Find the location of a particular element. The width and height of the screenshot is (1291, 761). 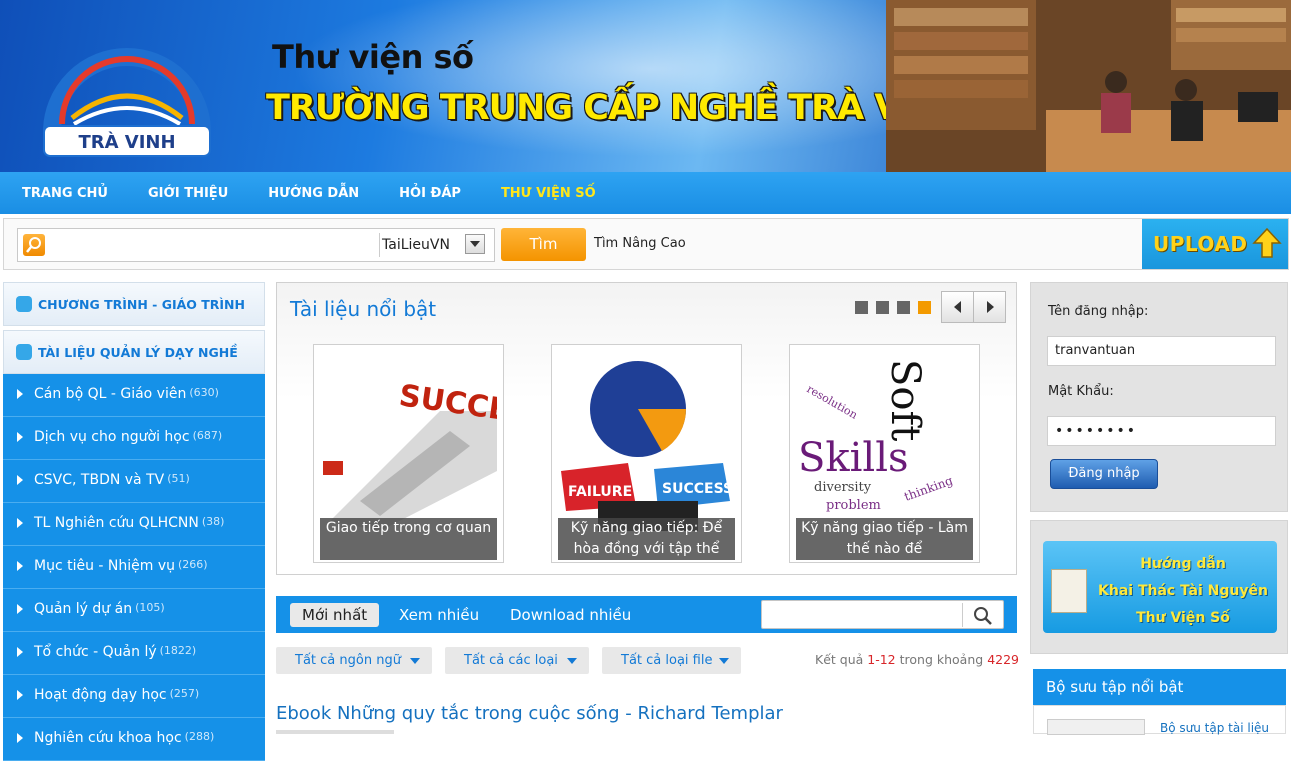

carousel-arrows is located at coordinates (973, 307).